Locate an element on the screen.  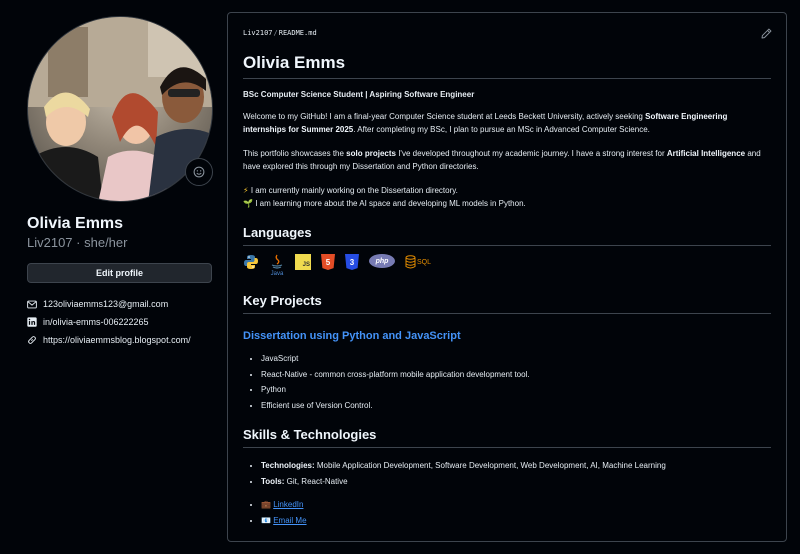
sql-label: SQL is located at coordinates (424, 262).